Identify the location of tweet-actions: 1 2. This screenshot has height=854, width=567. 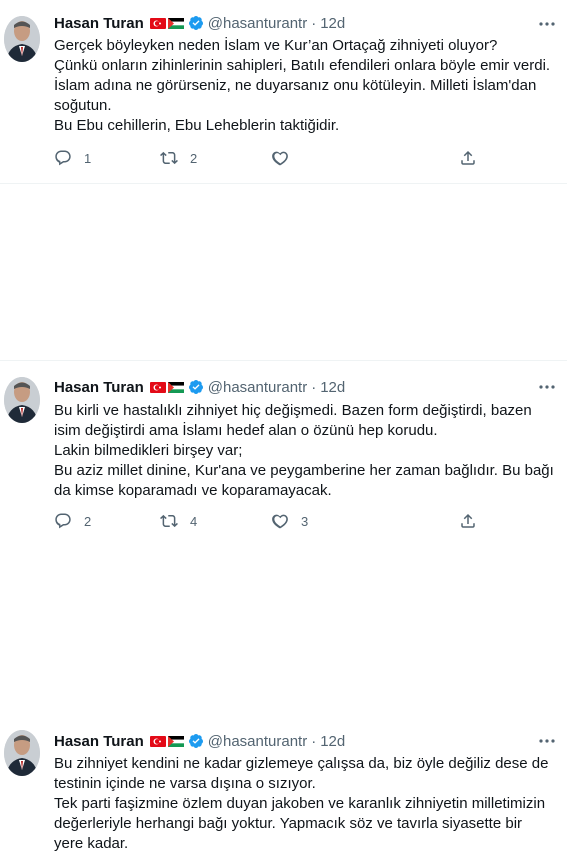
(274, 158).